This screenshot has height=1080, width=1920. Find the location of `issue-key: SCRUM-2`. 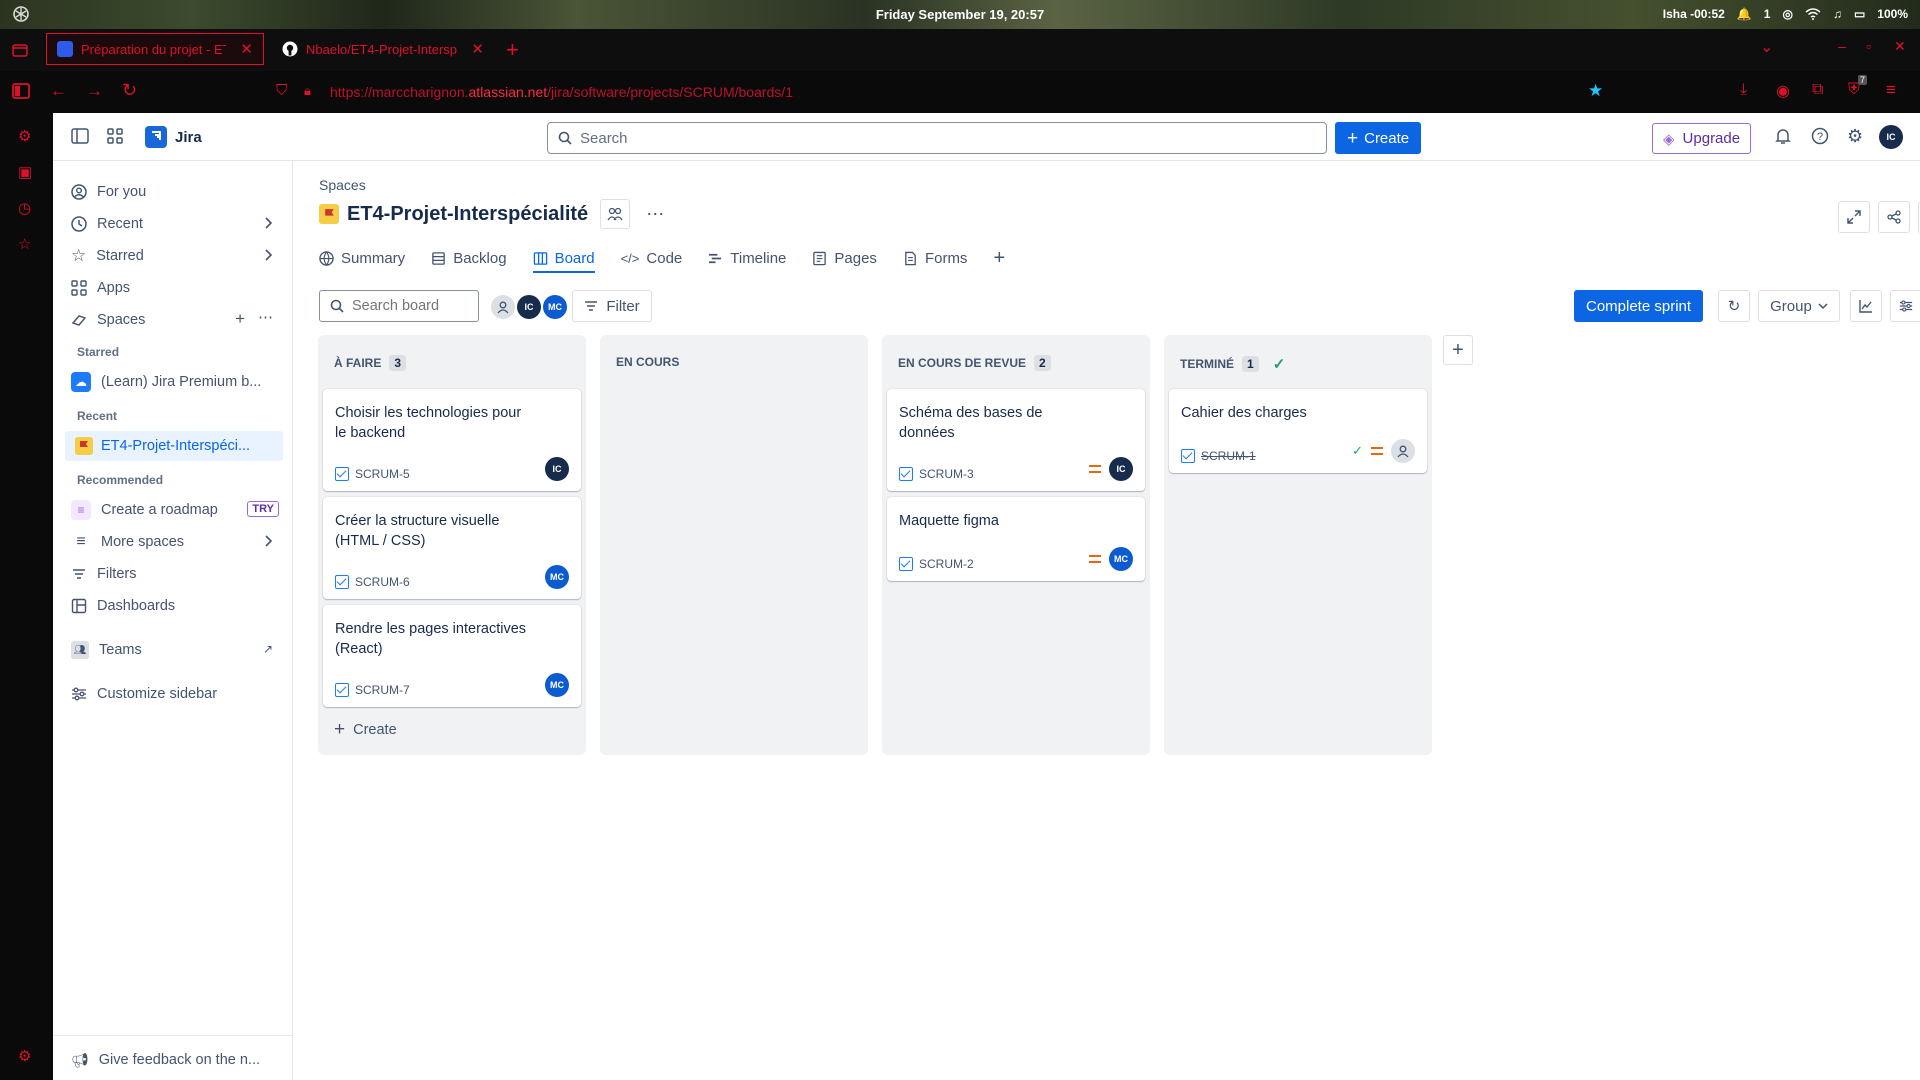

issue-key: SCRUM-2 is located at coordinates (946, 564).